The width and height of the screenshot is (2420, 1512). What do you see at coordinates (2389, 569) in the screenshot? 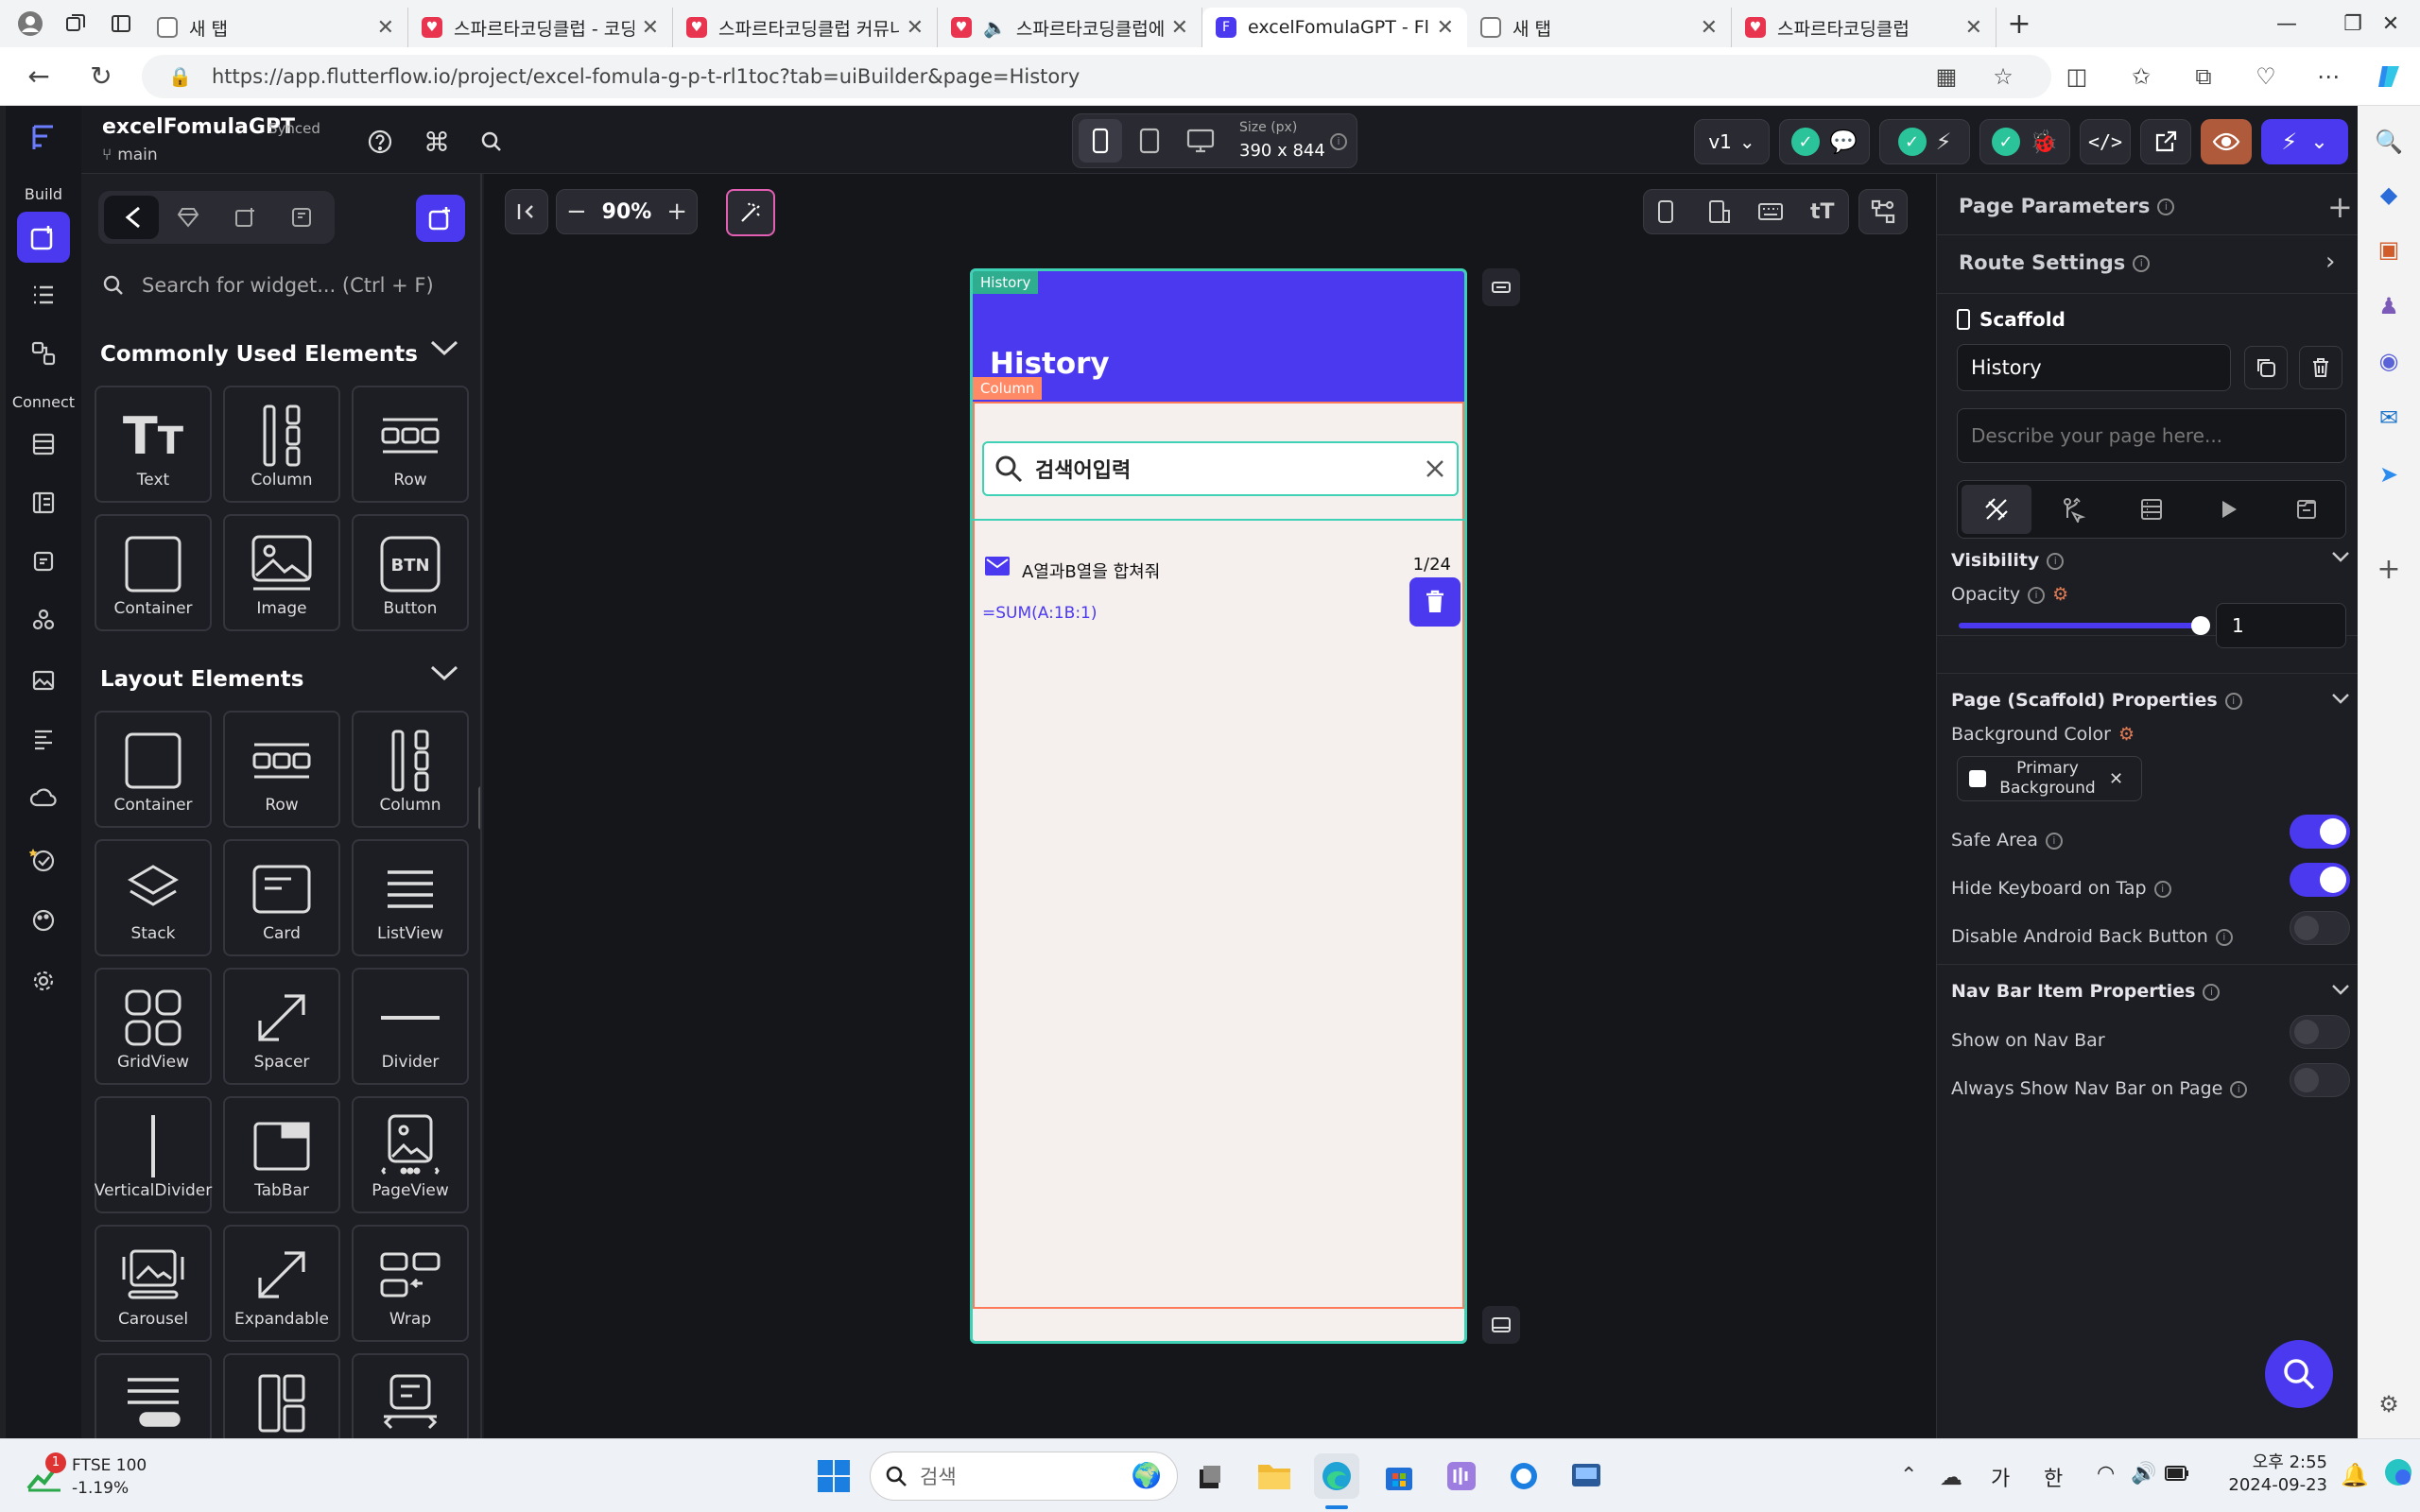
I see `add-icon: +` at bounding box center [2389, 569].